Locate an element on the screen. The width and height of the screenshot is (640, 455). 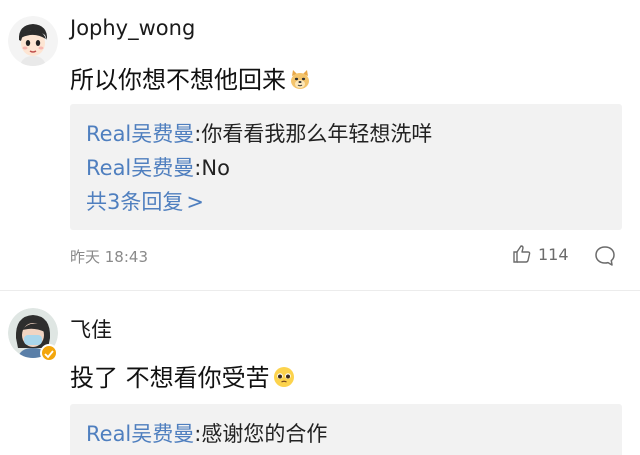
like-button: 114 is located at coordinates (540, 254).